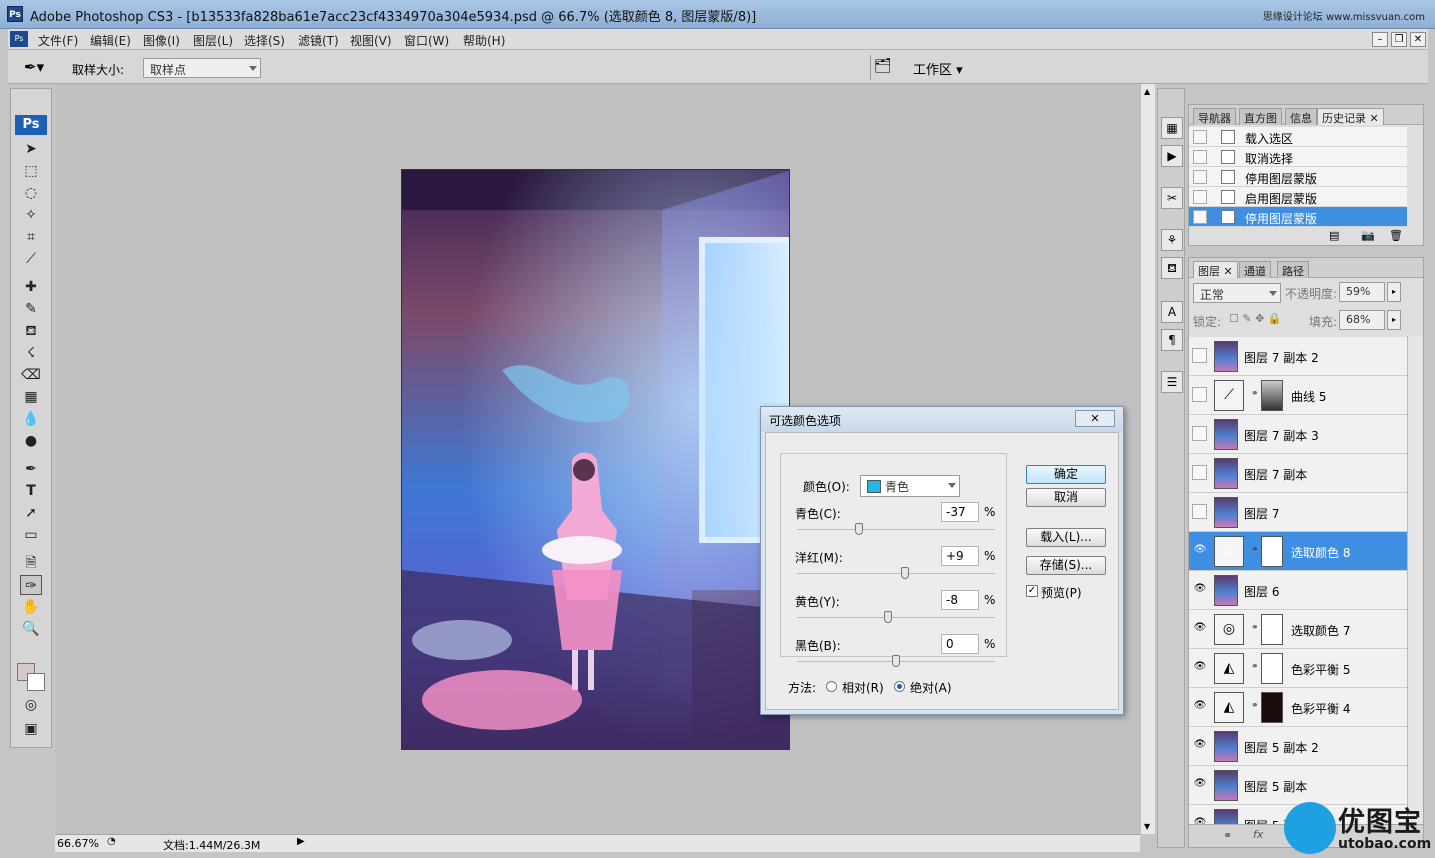 This screenshot has width=1435, height=858. What do you see at coordinates (213, 40) in the screenshot?
I see `menu-layer: 图层(L)` at bounding box center [213, 40].